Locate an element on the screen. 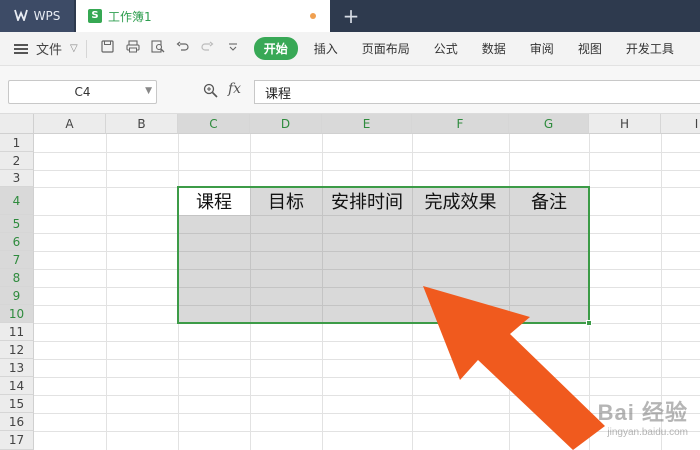  formula-bar: C4 ▼ fx 课程 is located at coordinates (350, 90).